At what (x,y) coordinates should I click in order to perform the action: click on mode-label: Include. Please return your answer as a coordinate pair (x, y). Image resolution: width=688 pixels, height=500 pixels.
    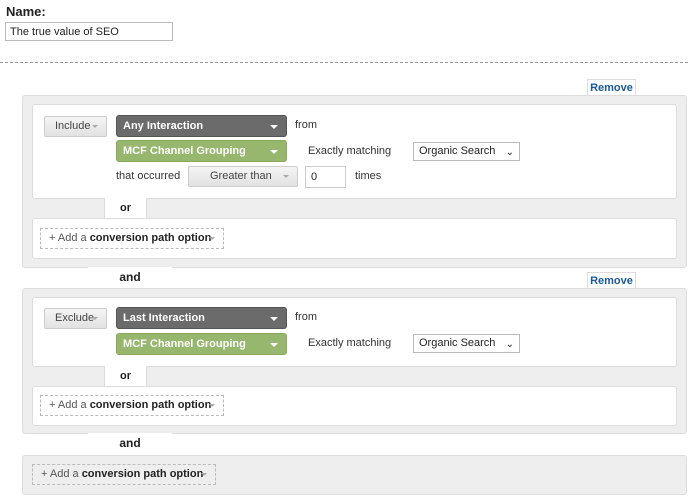
    Looking at the image, I should click on (73, 126).